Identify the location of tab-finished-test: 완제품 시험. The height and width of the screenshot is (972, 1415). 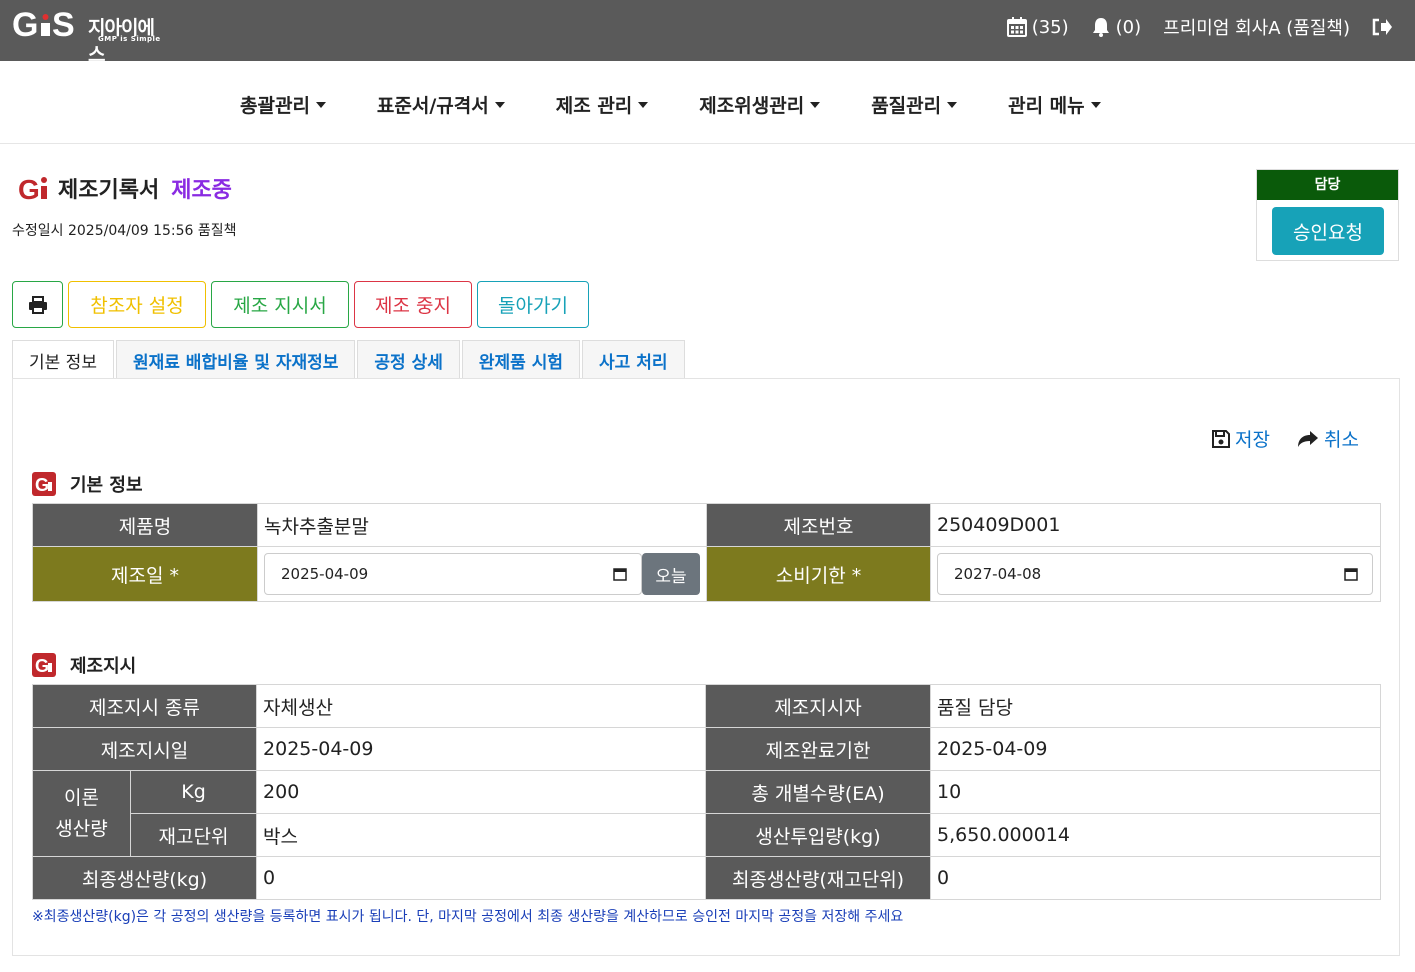
(521, 359).